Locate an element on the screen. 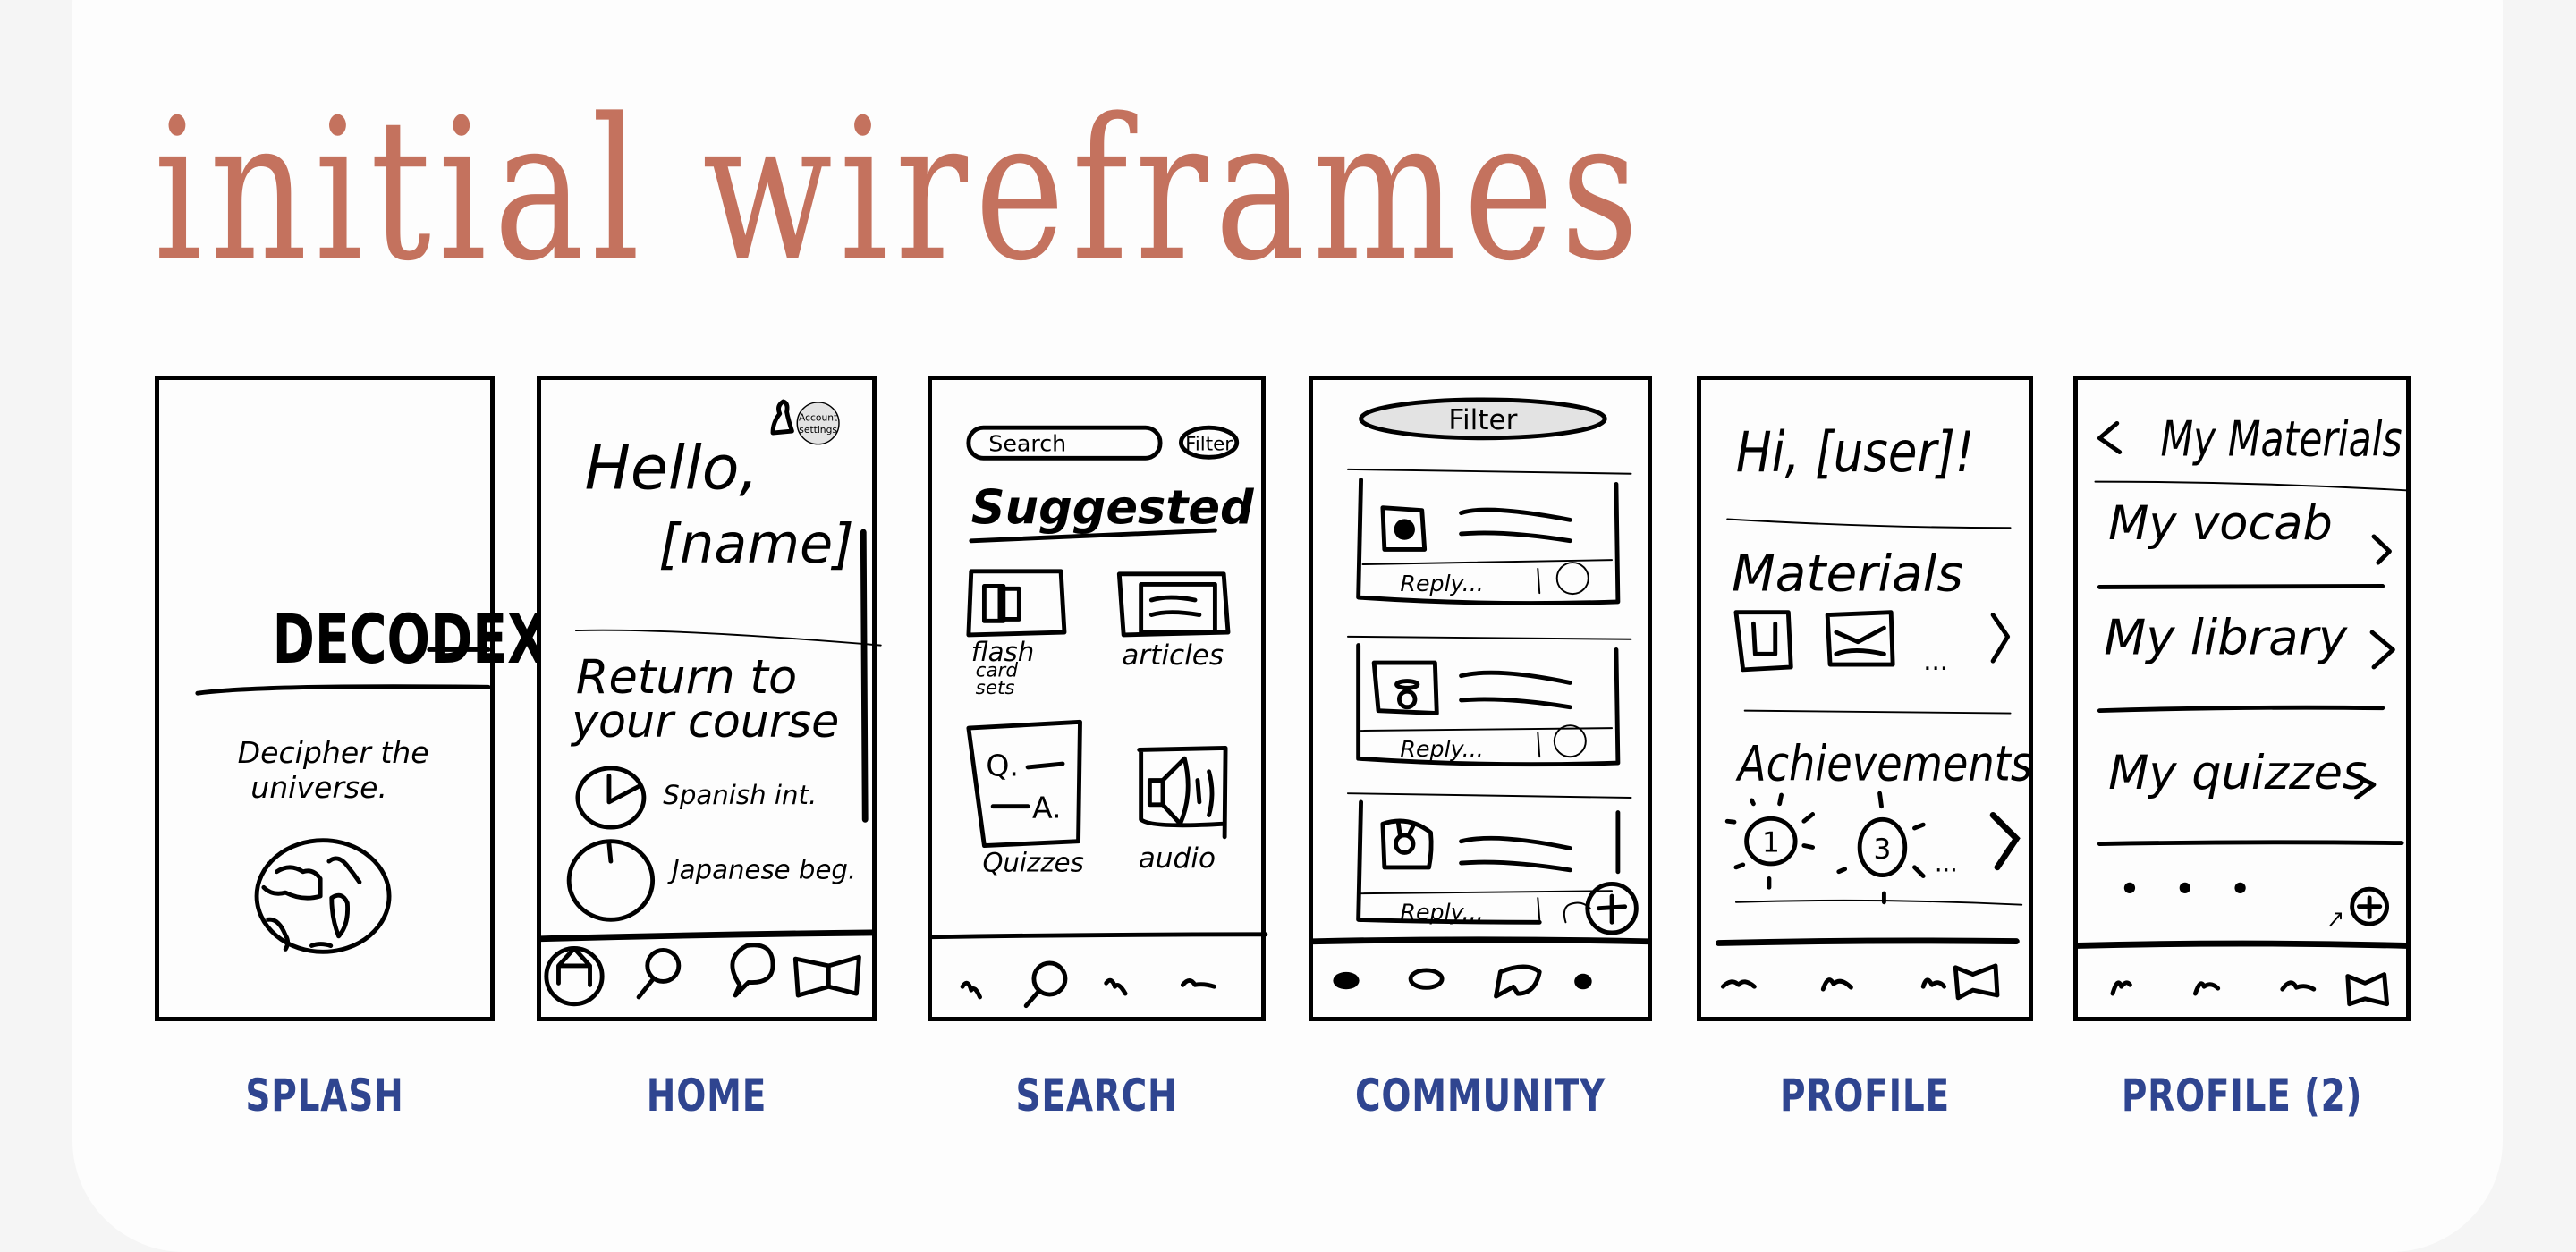 Image resolution: width=2576 pixels, height=1252 pixels. search-input: Search is located at coordinates (1064, 443).